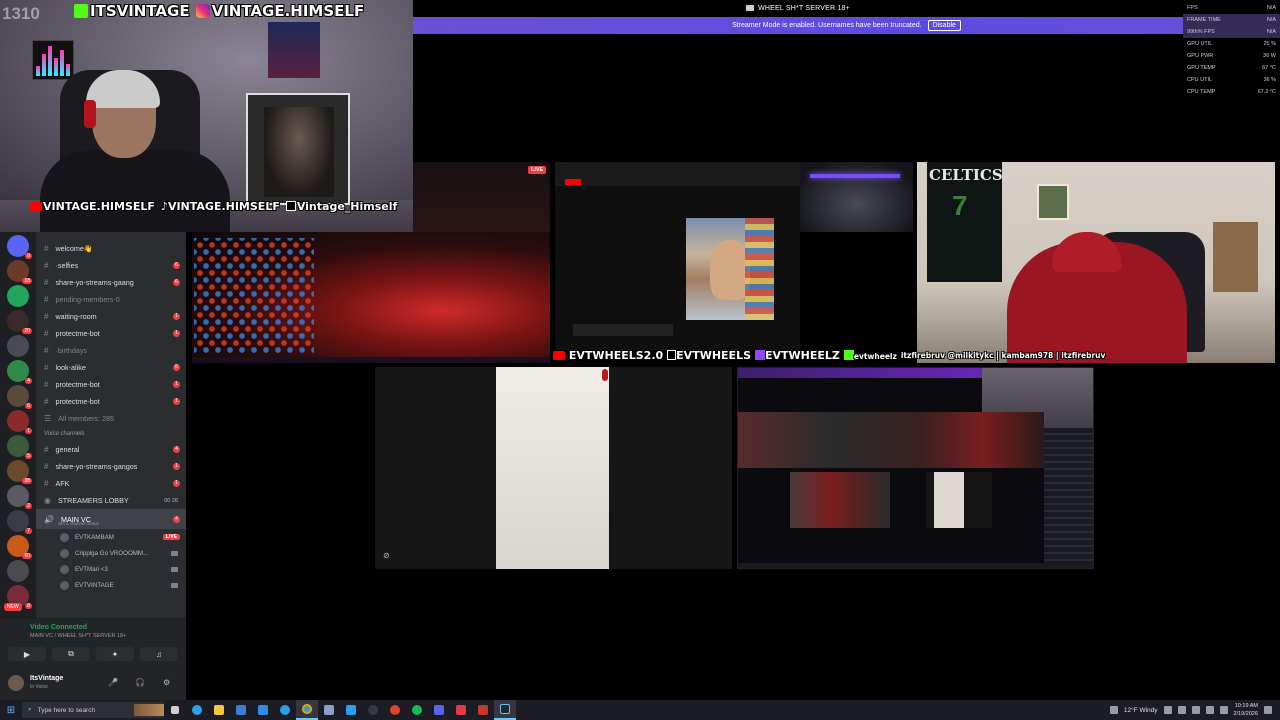 The height and width of the screenshot is (720, 1280). Describe the element at coordinates (111, 350) in the screenshot. I see `text-channel: # ·birthdays` at that location.